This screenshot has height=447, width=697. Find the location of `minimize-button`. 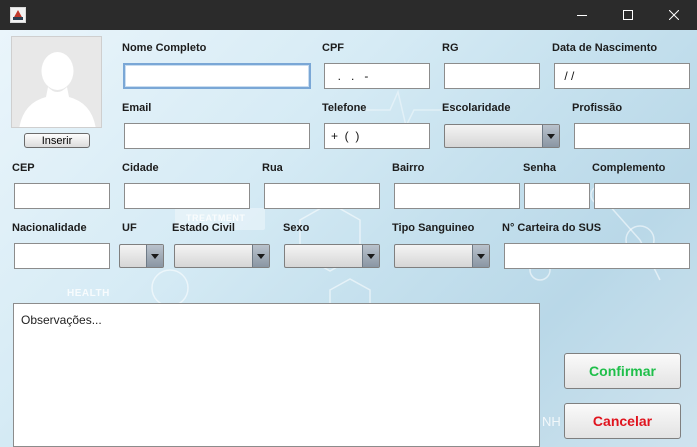

minimize-button is located at coordinates (582, 15).